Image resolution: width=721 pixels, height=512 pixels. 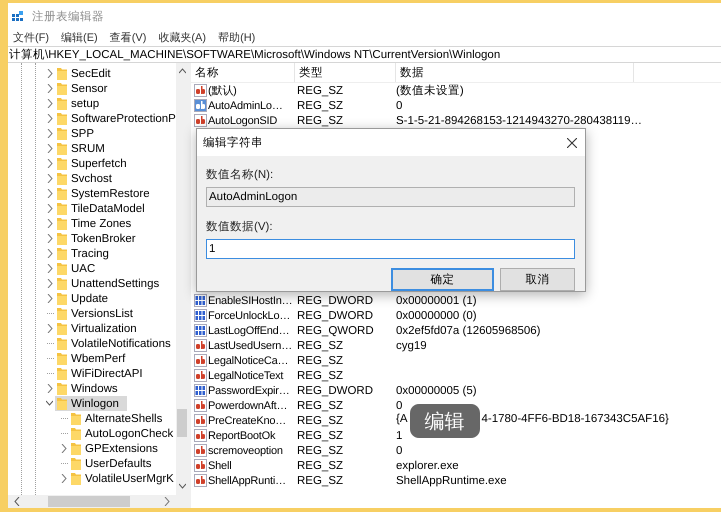 I want to click on tree-item: Time Zones, so click(x=97, y=223).